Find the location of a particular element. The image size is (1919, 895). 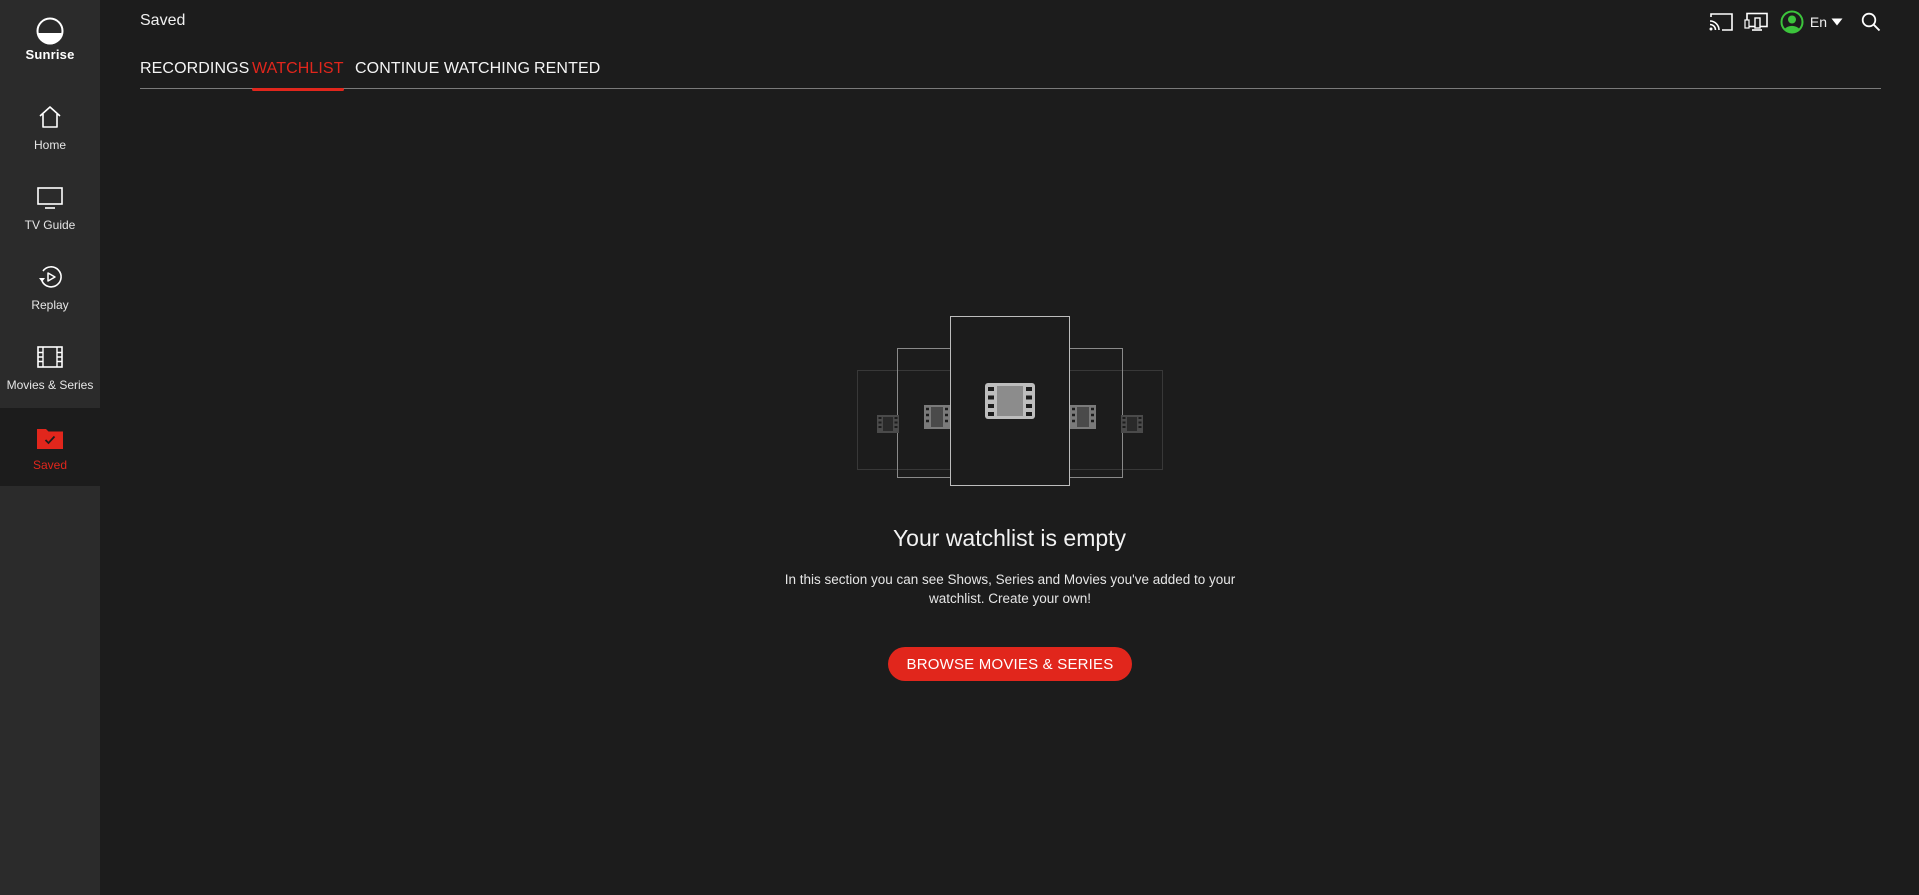

language-selector: En is located at coordinates (1818, 22).